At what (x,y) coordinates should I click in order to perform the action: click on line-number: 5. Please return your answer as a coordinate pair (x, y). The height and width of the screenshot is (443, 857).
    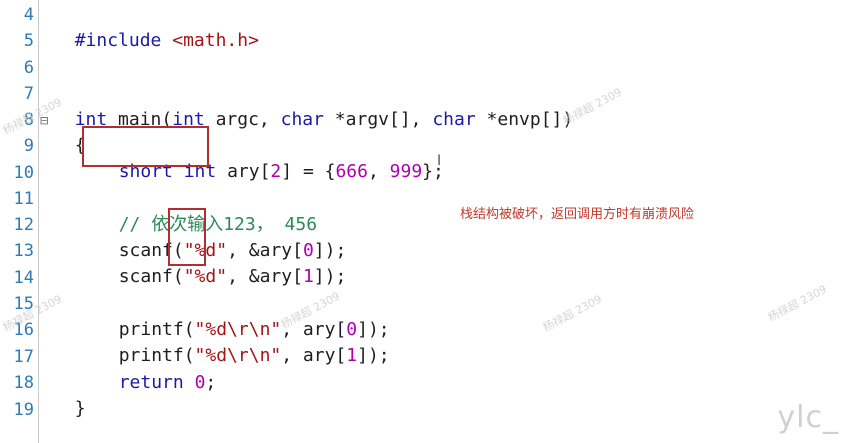
    Looking at the image, I should click on (28, 41).